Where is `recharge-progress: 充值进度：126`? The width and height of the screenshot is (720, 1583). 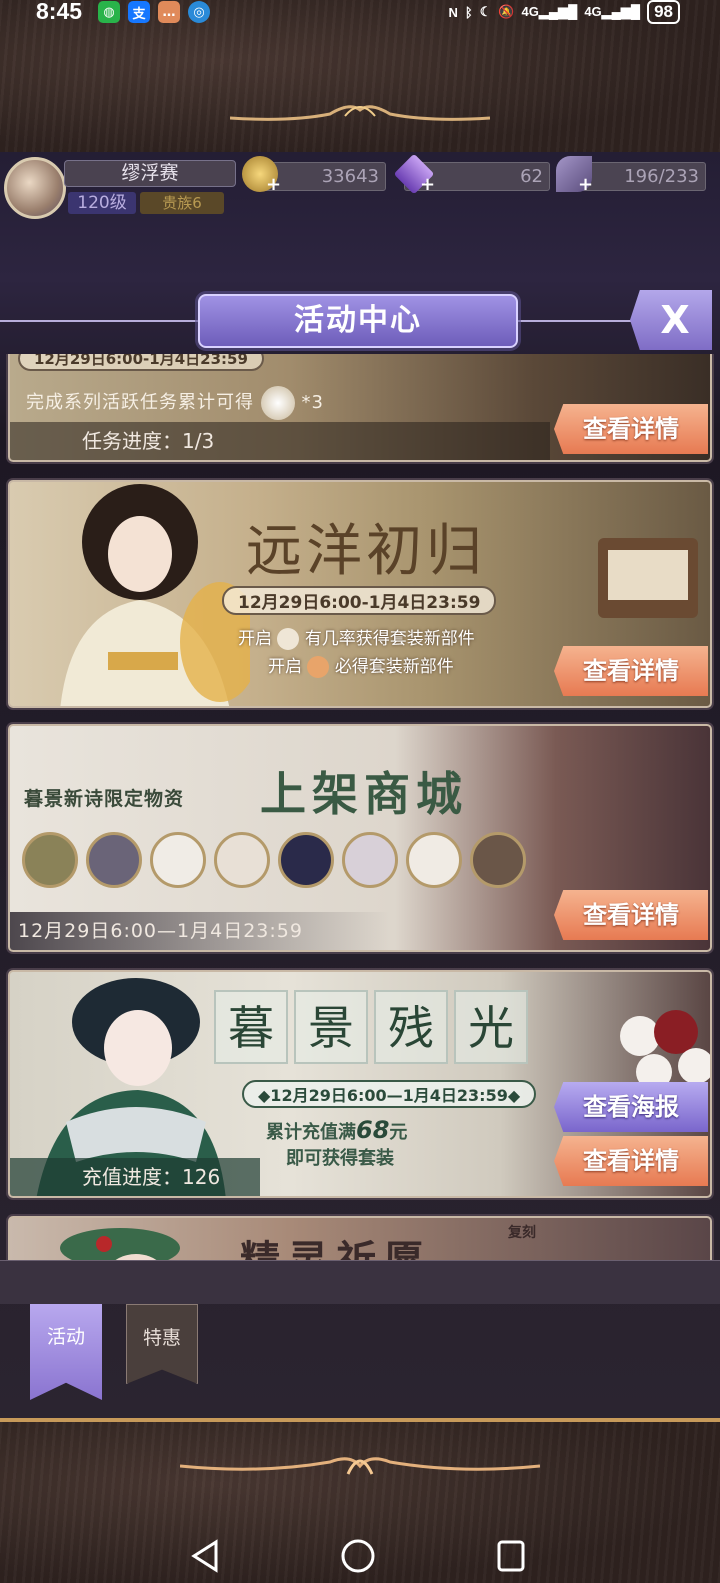
recharge-progress: 充值进度：126 is located at coordinates (135, 1177).